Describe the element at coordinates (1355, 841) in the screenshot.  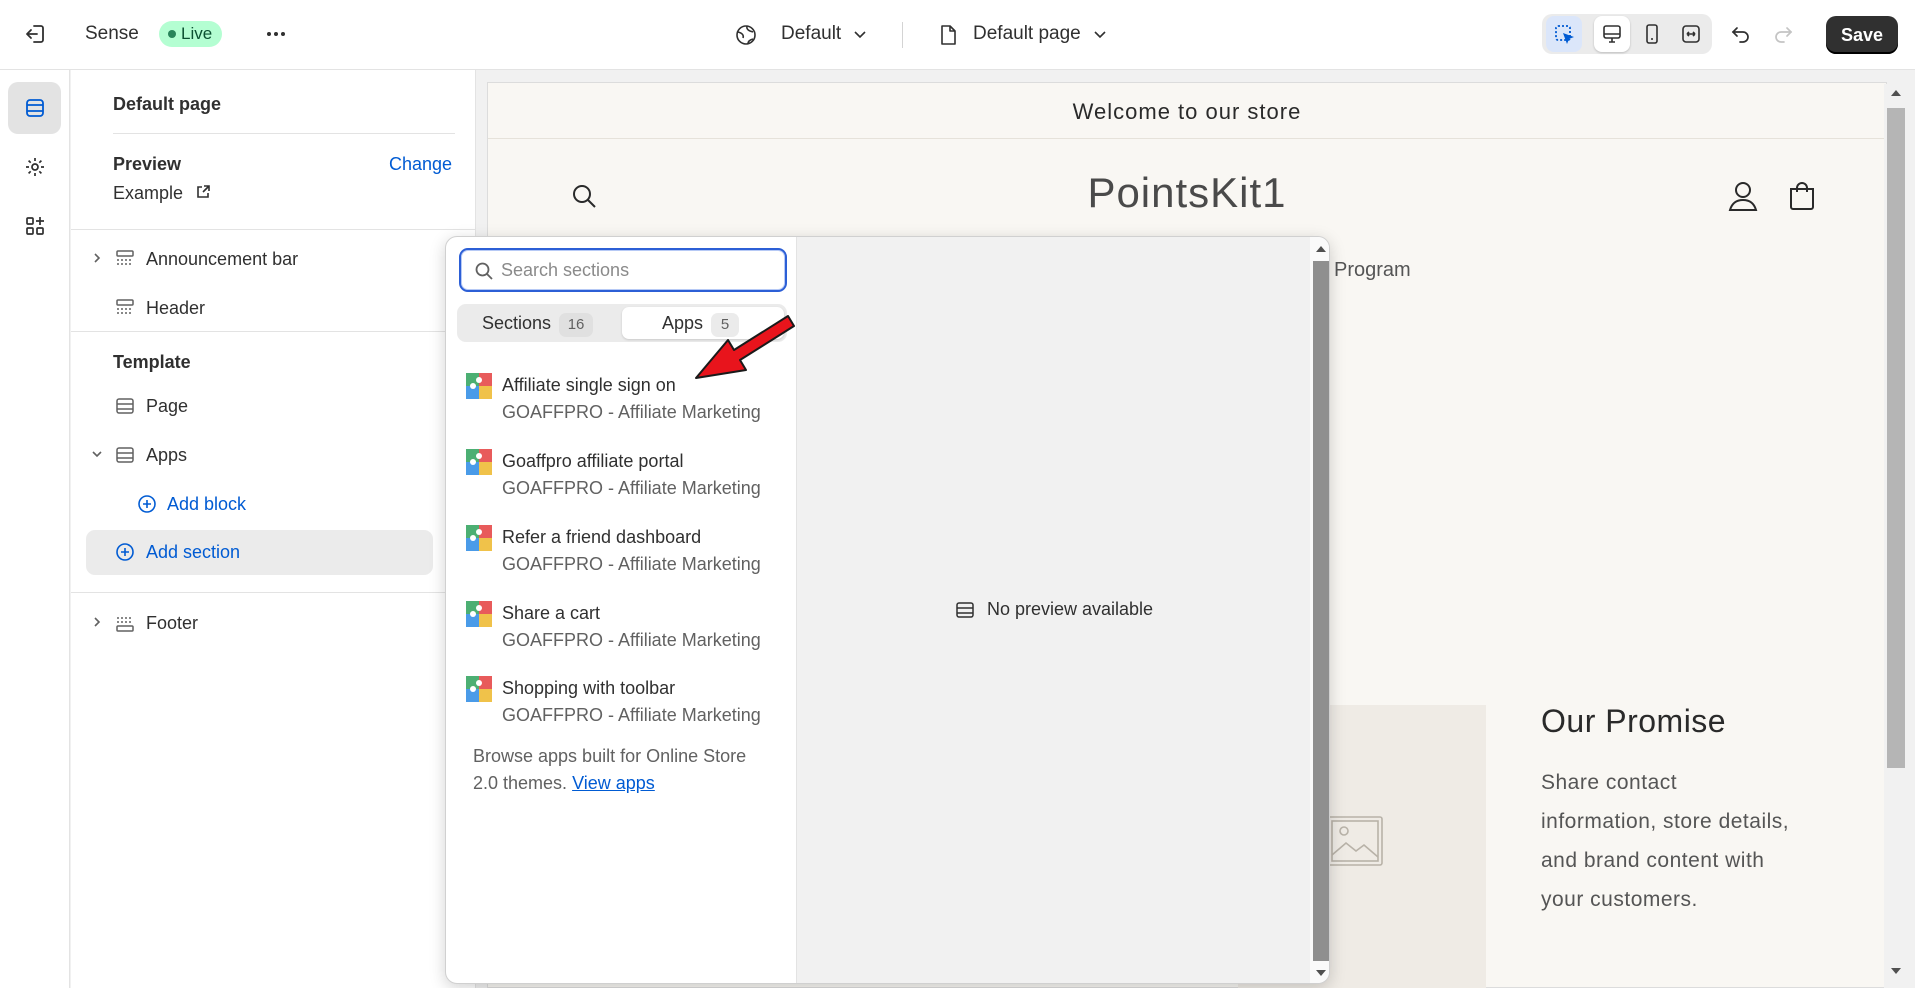
I see `image-placeholder-icon` at that location.